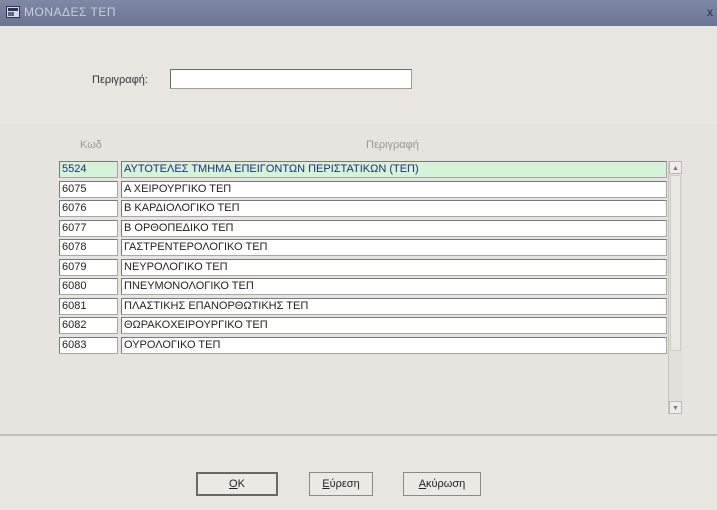 The image size is (717, 510). I want to click on list-row: 6082 ΘΩΡΑΚΟΧΕΙΡΟΥΡΓΙΚΟ ΤΕΠ, so click(363, 325).